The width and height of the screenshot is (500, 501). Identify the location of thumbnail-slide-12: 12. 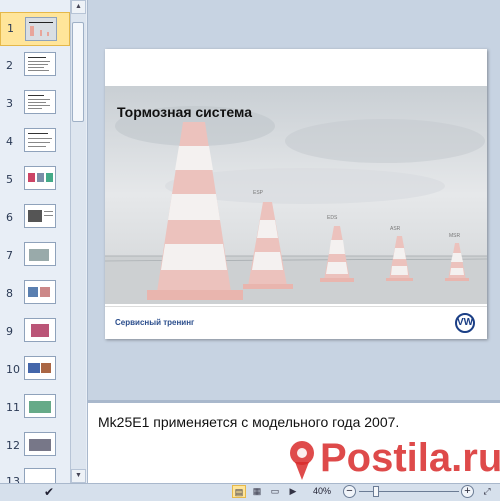
(35, 445).